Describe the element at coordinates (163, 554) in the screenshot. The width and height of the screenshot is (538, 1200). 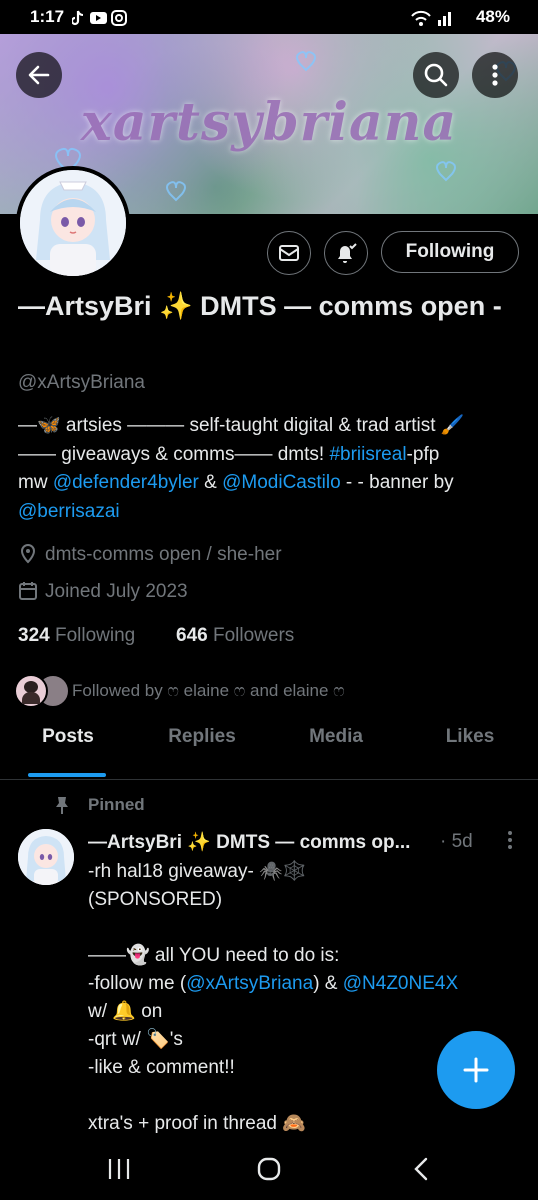
I see `profile-location: dmts-comms open / she-her` at that location.